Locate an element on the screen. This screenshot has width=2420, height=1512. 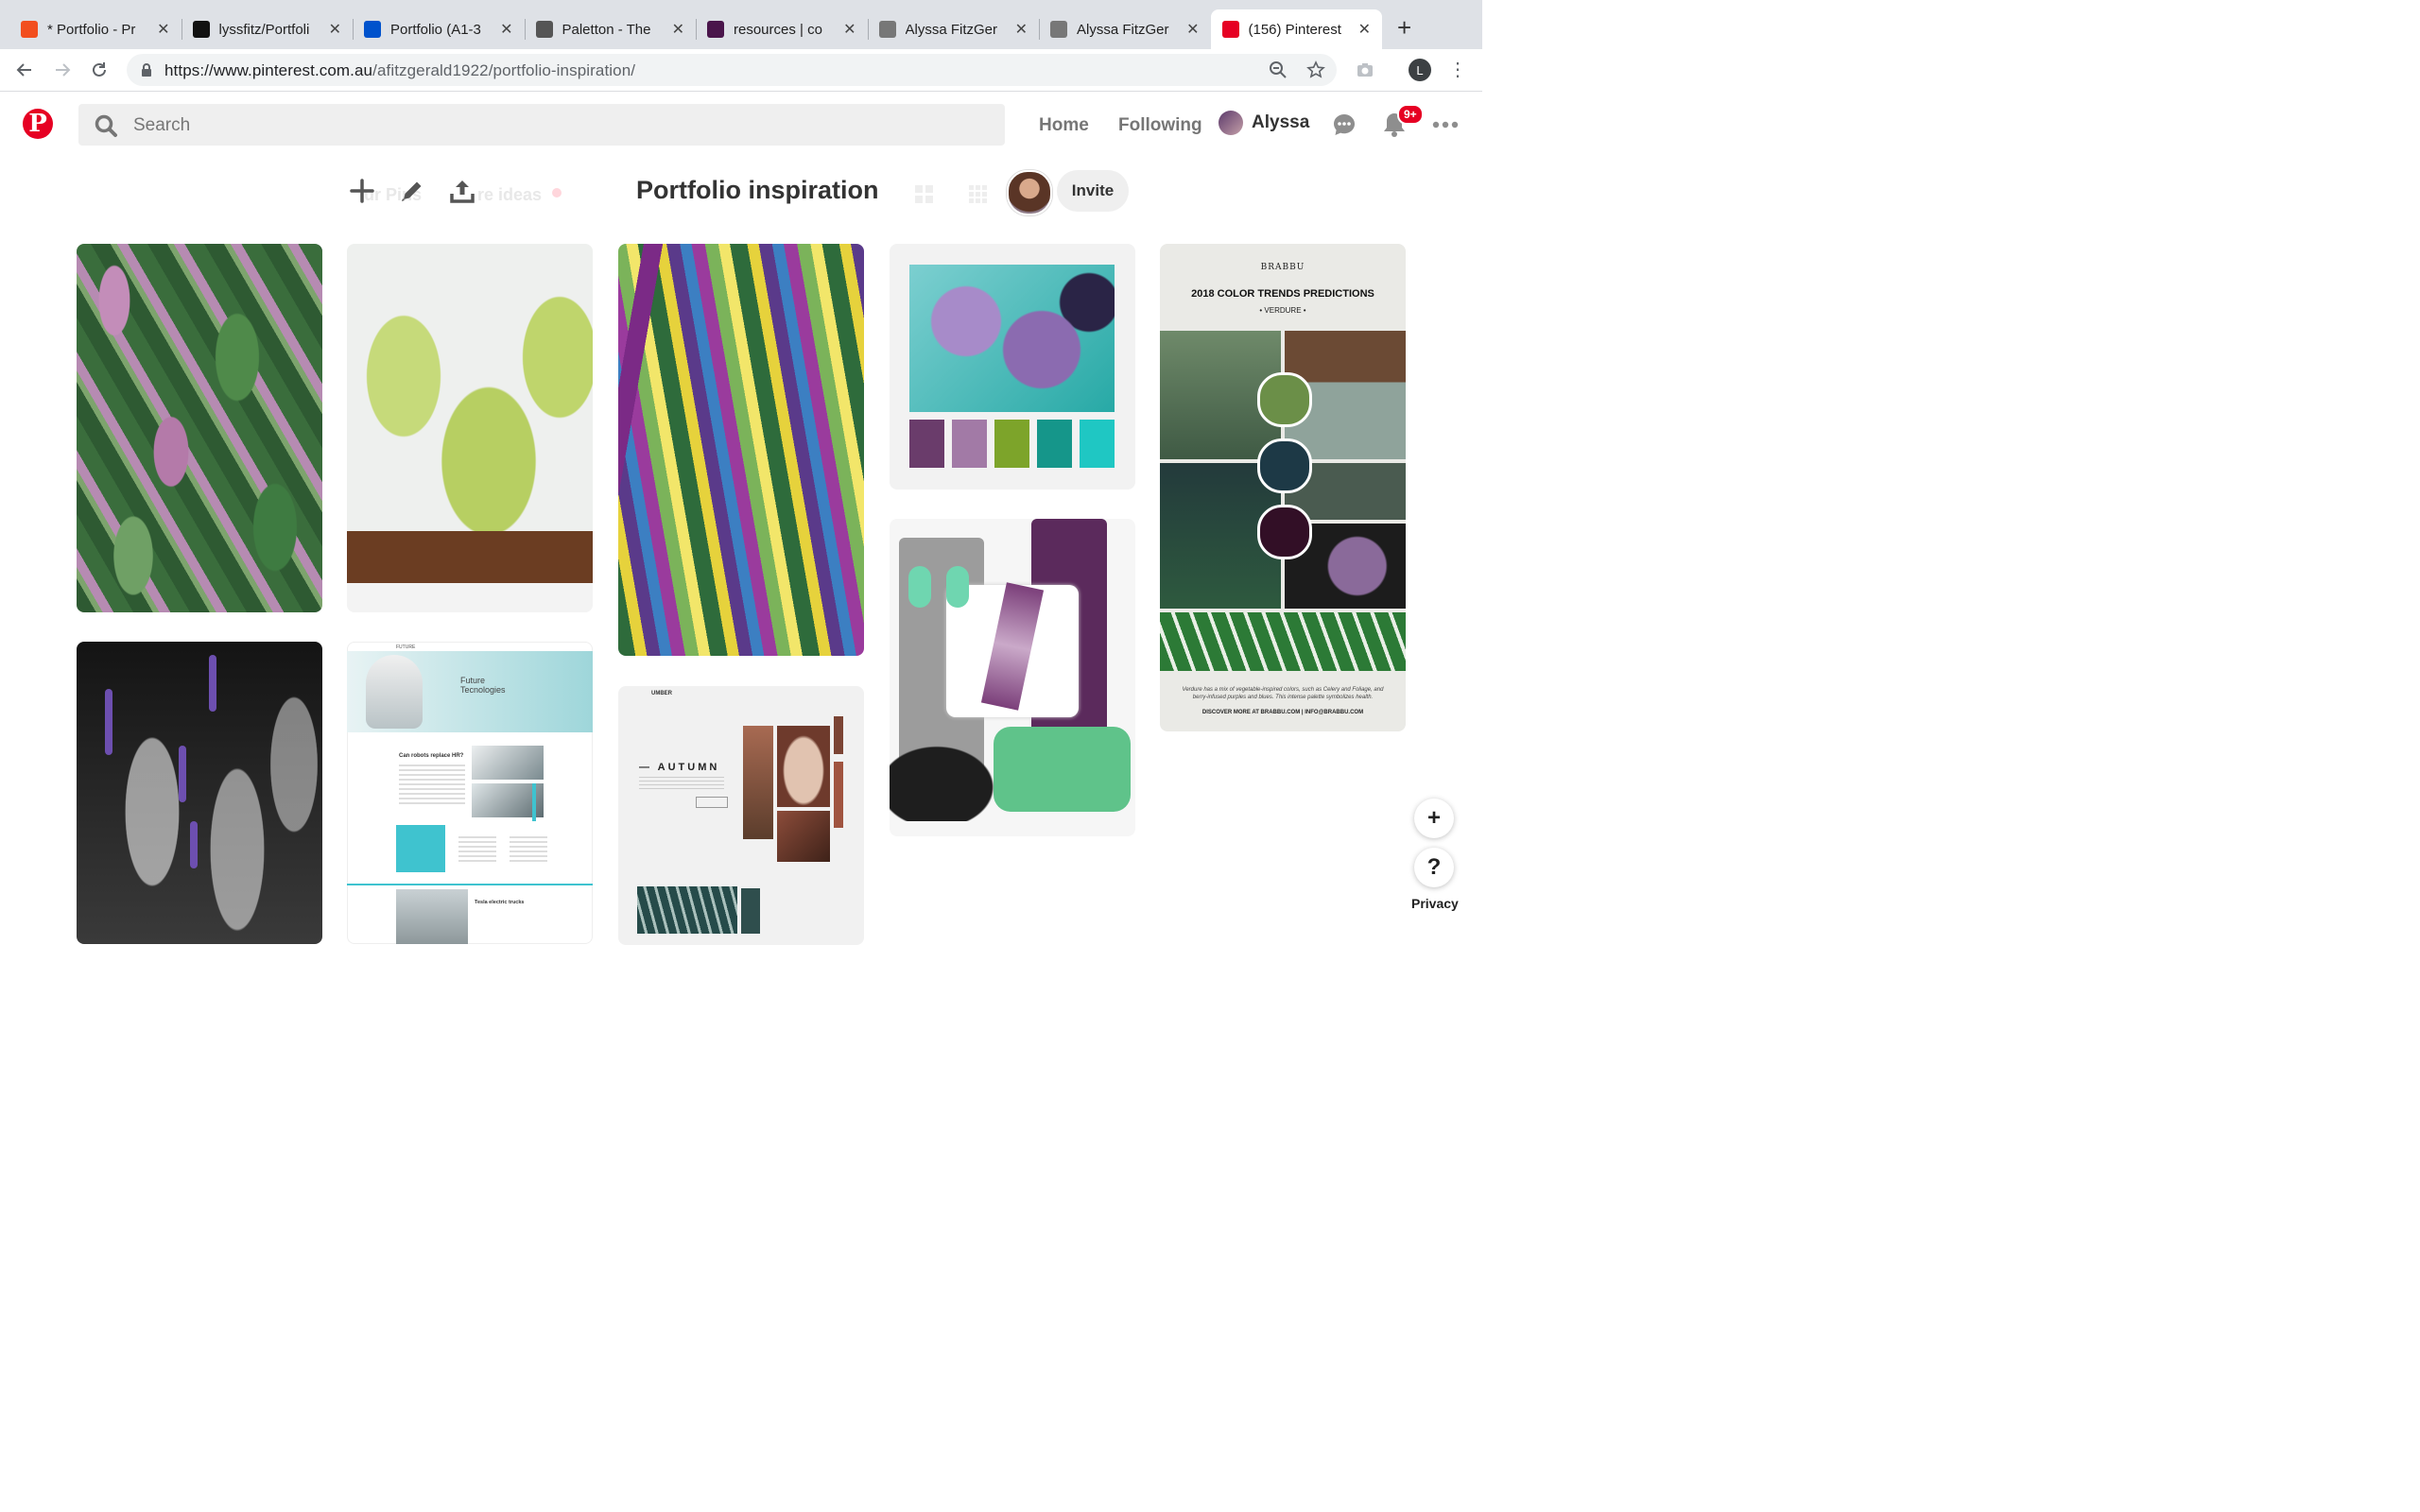
pin-green-drinks is located at coordinates (470, 428).